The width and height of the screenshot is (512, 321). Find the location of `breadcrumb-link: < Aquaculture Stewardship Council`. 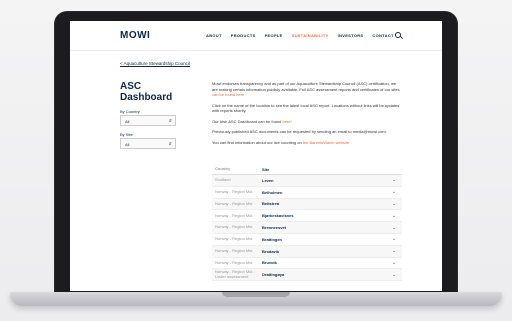

breadcrumb-link: < Aquaculture Stewardship Council is located at coordinates (155, 63).